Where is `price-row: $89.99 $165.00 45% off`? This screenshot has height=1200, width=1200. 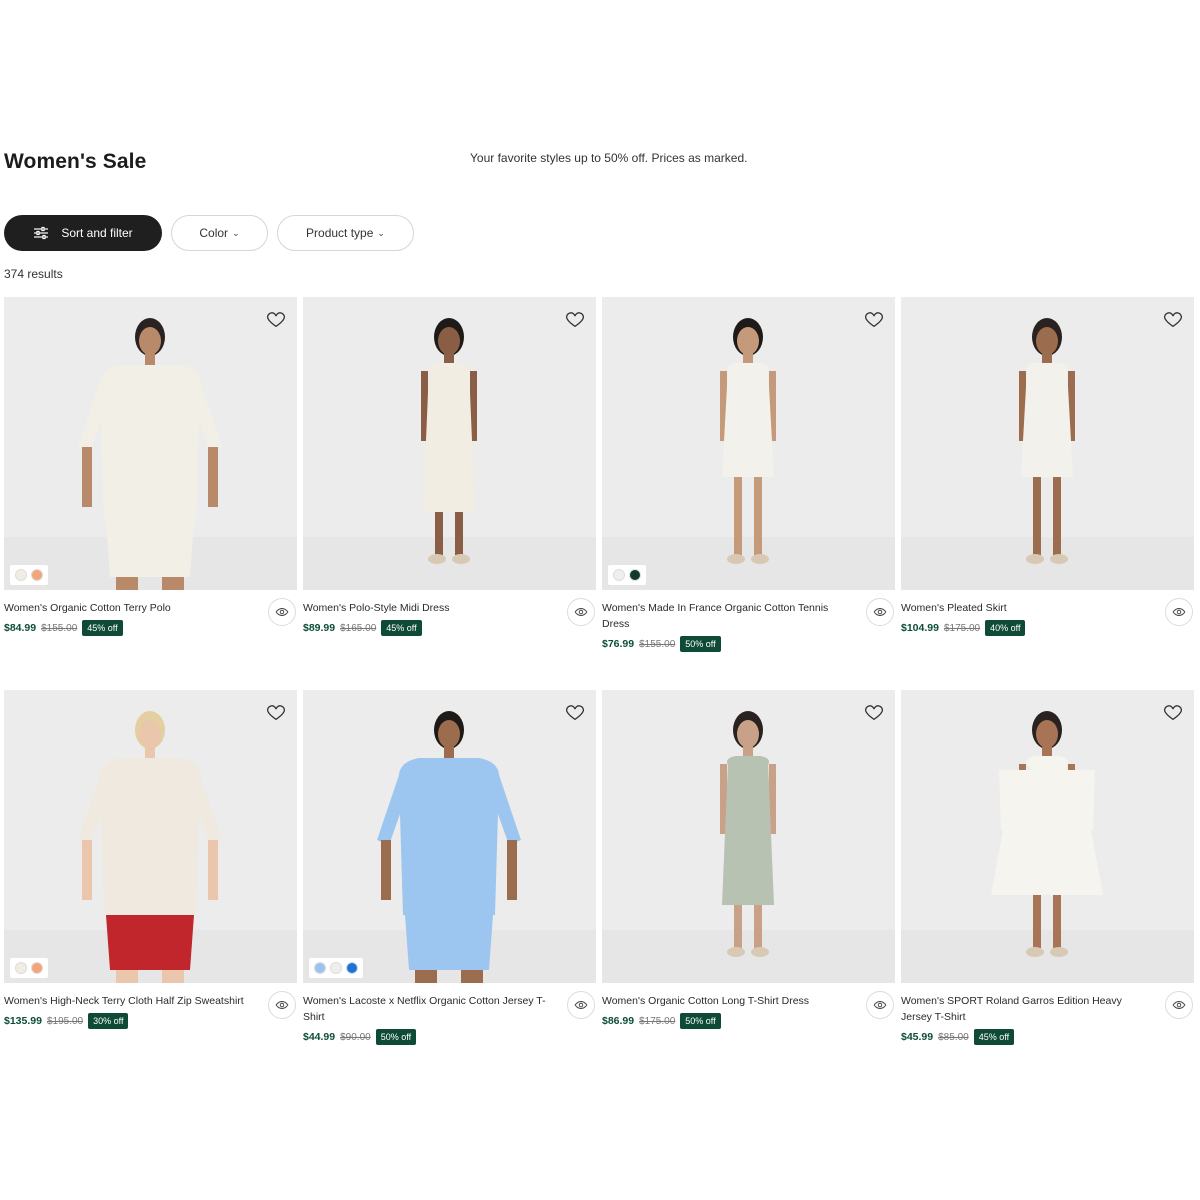
price-row: $89.99 $165.00 45% off is located at coordinates (427, 628).